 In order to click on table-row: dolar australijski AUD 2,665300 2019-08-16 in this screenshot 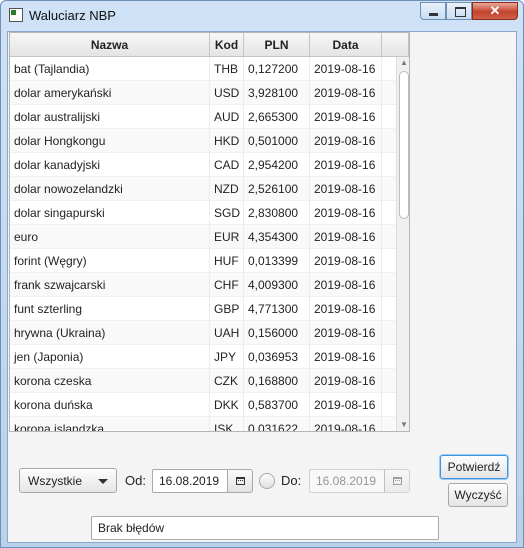, I will do `click(203, 117)`.